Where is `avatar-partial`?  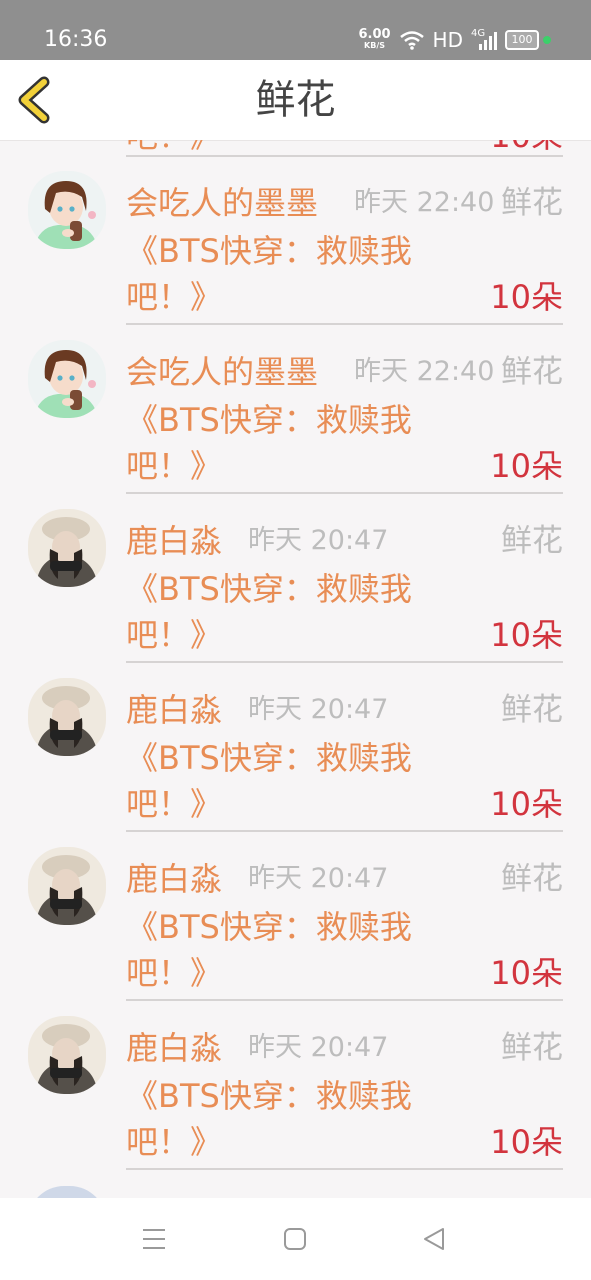 avatar-partial is located at coordinates (67, 1192).